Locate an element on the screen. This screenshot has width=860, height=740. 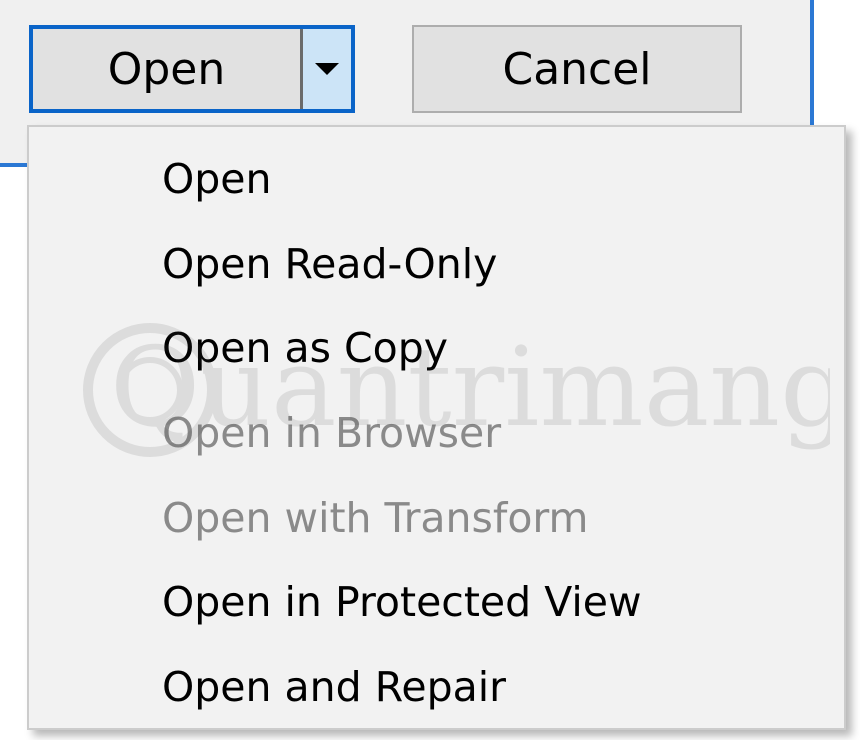
dialog-border-left is located at coordinates (15, 165).